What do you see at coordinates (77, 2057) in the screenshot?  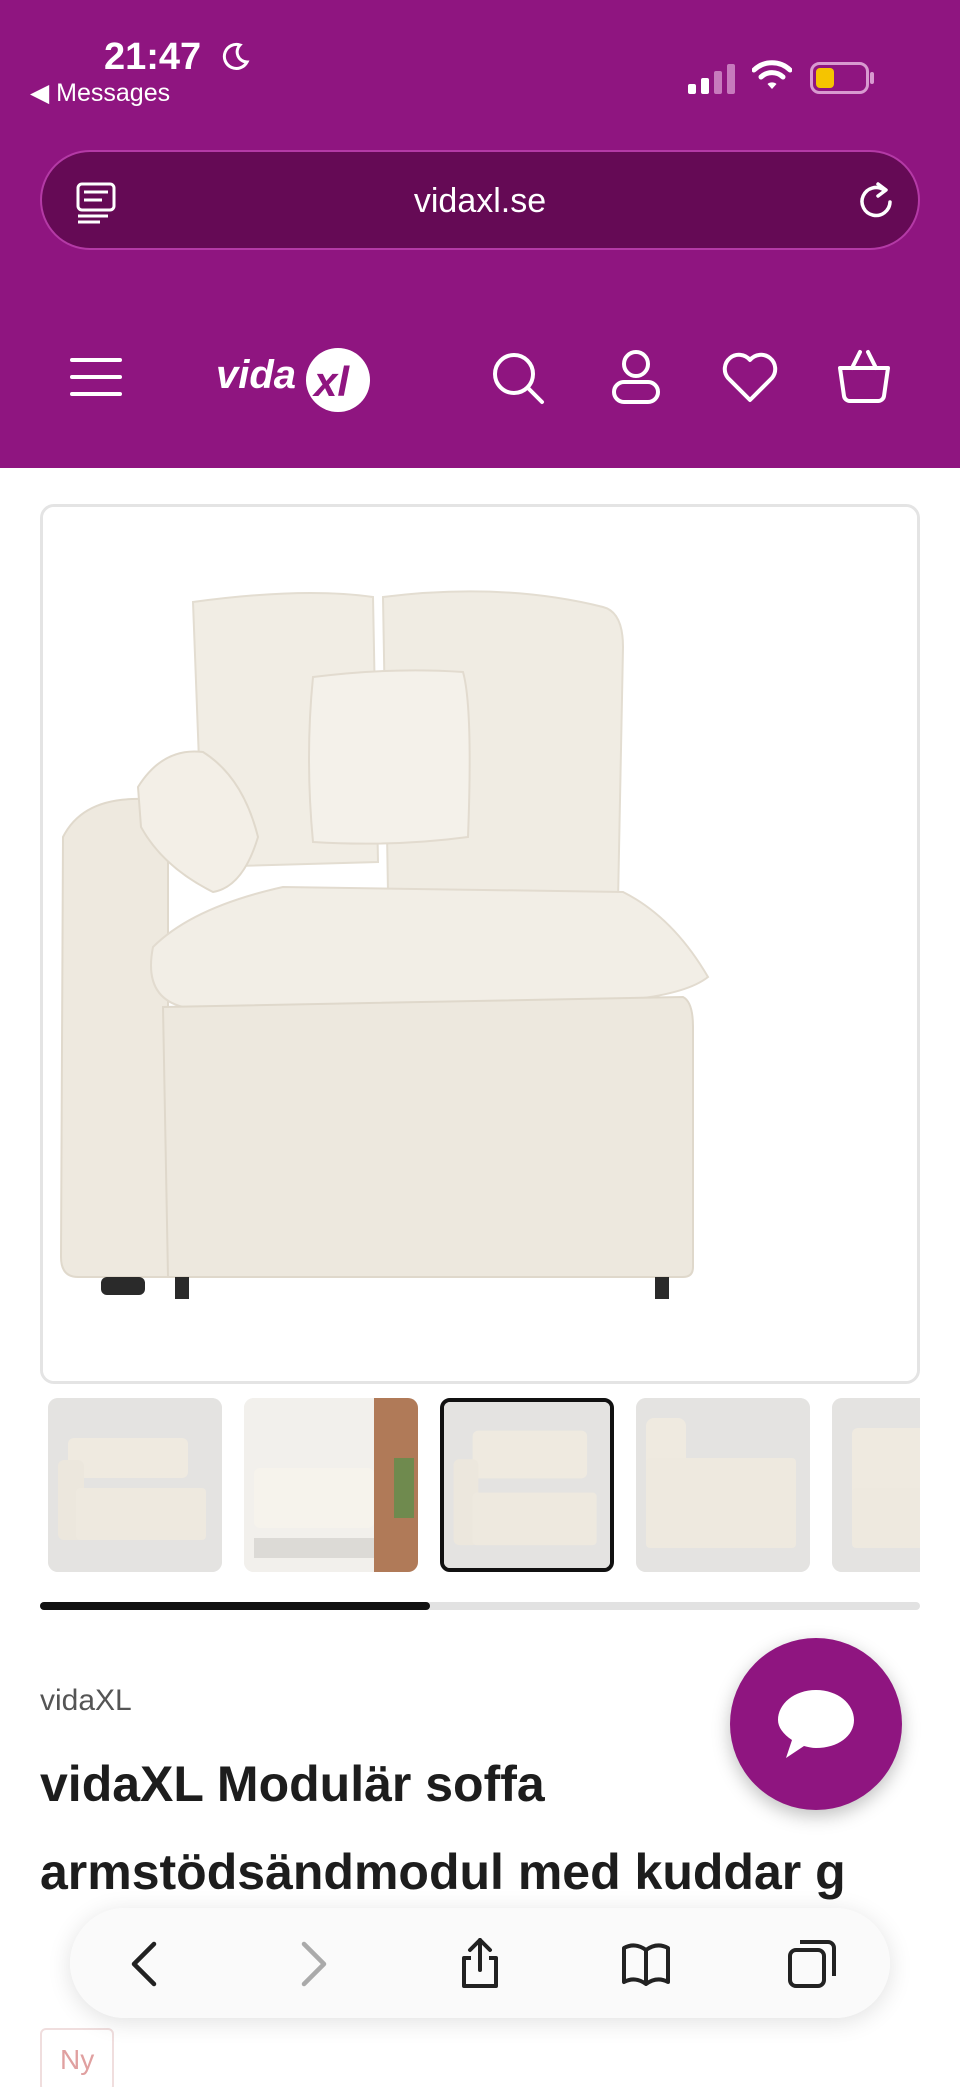 I see `new-badge: Ny` at bounding box center [77, 2057].